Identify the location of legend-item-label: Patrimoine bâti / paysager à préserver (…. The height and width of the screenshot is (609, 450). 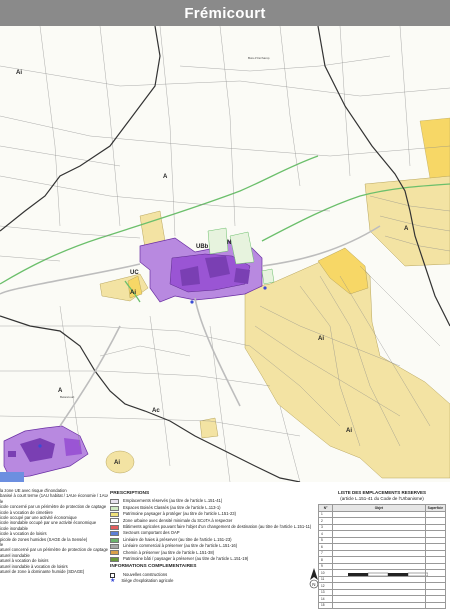
(186, 559).